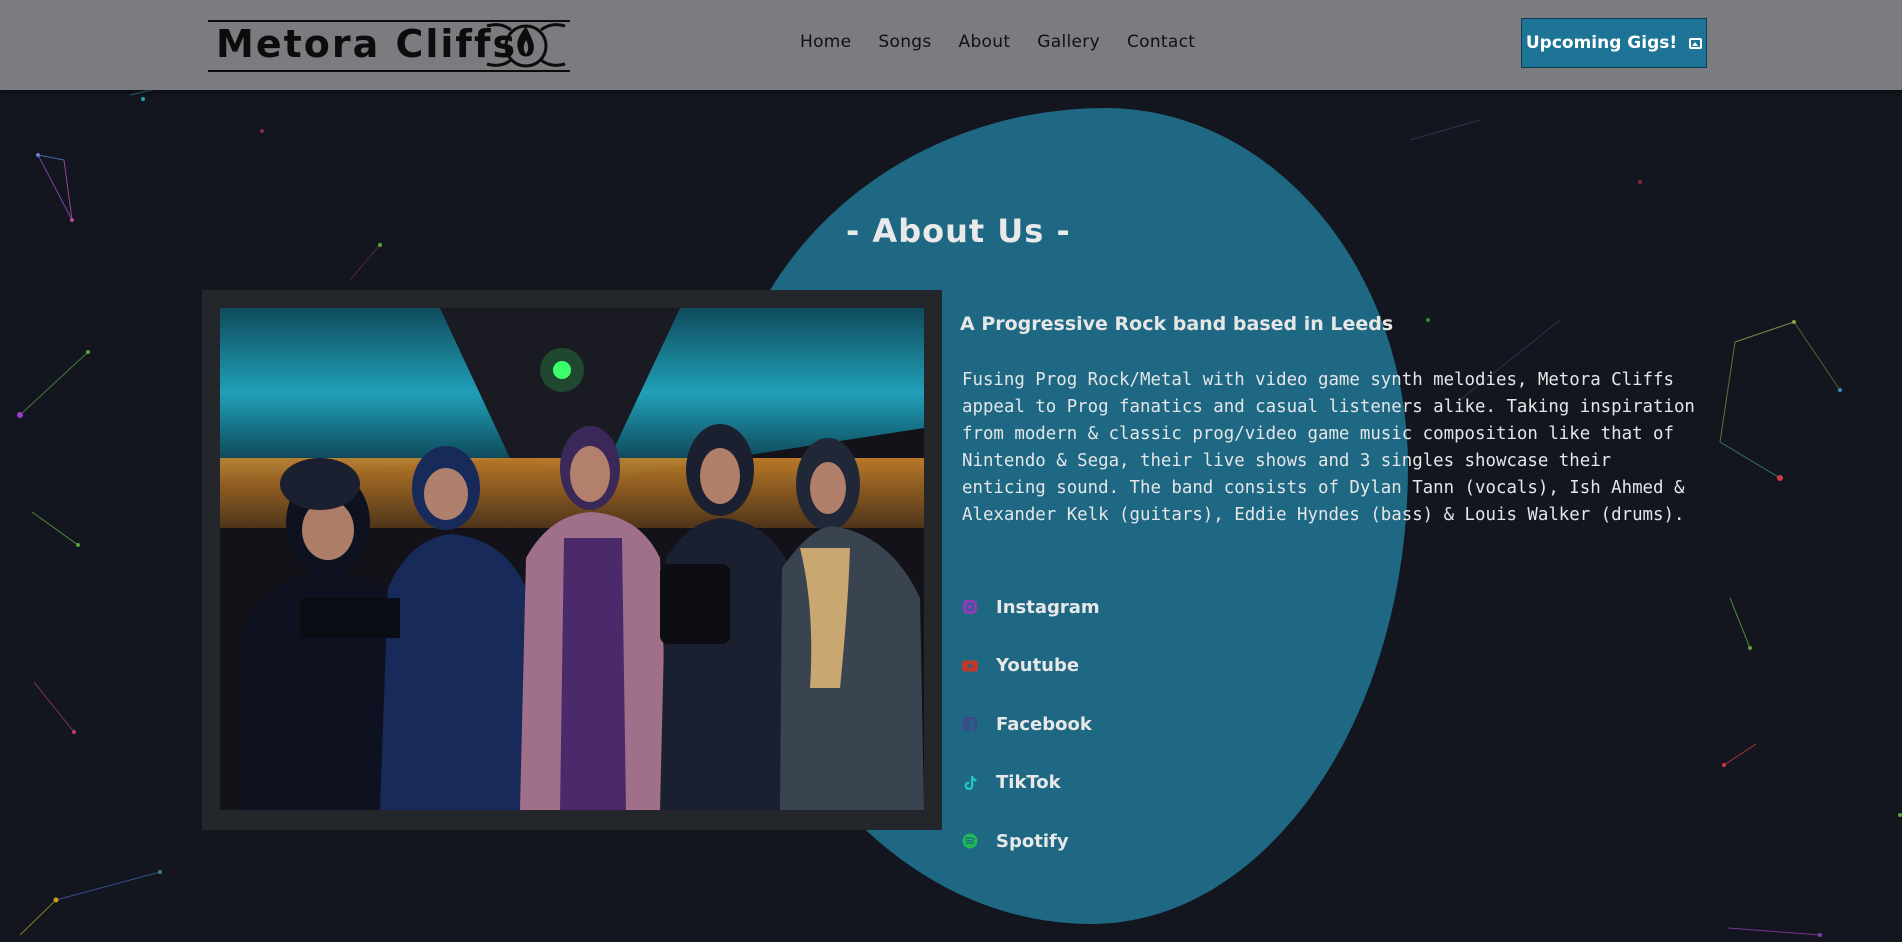 This screenshot has width=1902, height=942. I want to click on social-label-facebook: Facebook, so click(1044, 724).